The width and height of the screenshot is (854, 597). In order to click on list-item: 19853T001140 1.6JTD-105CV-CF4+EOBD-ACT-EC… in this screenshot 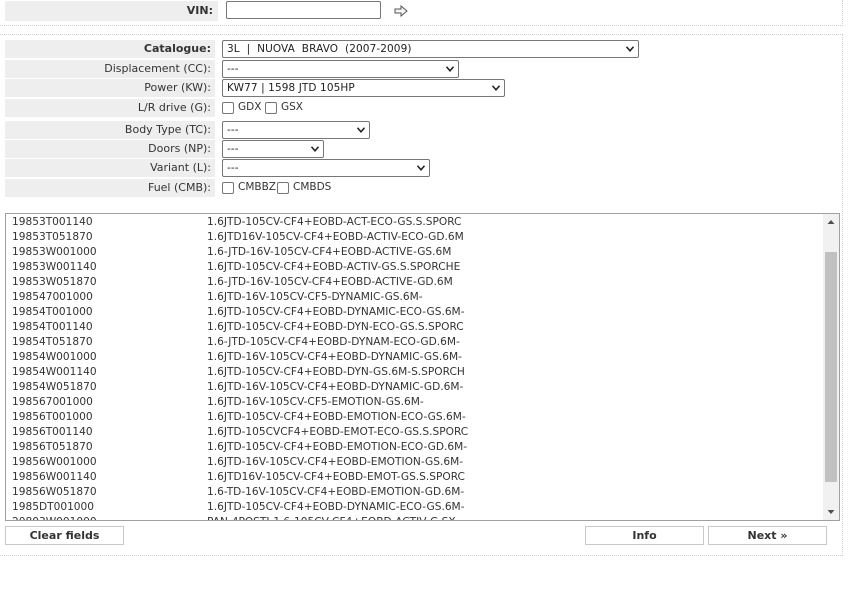, I will do `click(415, 222)`.